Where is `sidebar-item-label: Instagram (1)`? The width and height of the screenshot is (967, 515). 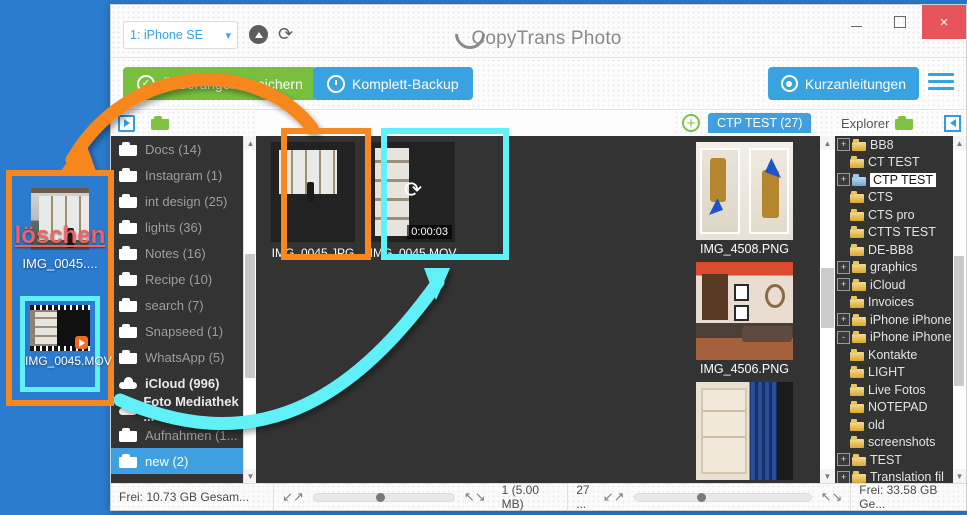
sidebar-item-label: Instagram (1) is located at coordinates (184, 175).